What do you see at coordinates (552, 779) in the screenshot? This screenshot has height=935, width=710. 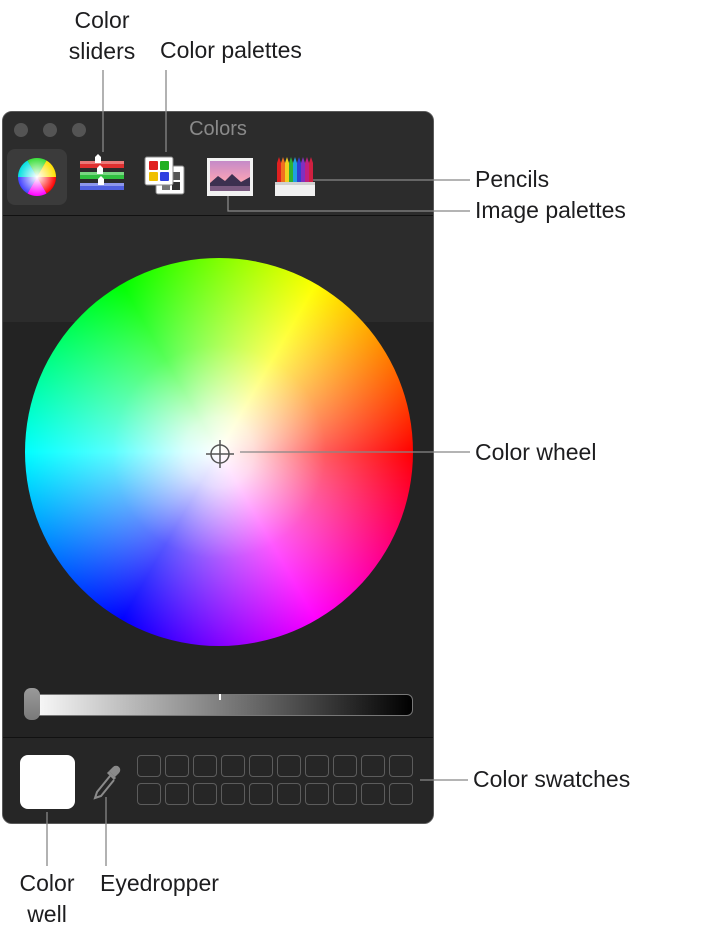 I see `color-swatches-callout: Color swatches` at bounding box center [552, 779].